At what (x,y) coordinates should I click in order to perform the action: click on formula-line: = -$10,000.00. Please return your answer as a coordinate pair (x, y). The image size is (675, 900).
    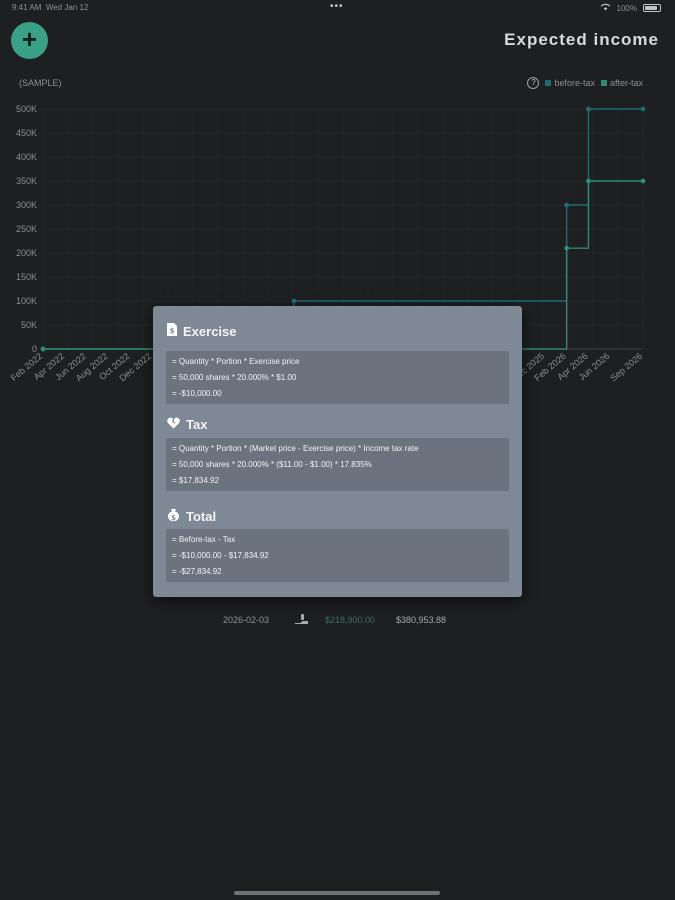
    Looking at the image, I should click on (197, 393).